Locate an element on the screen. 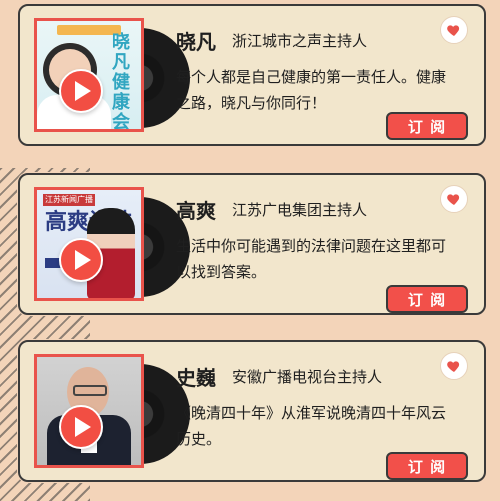 The width and height of the screenshot is (500, 501). program-description: 《晚清四十年》从淮军说晚清四十年风云历史。 is located at coordinates (311, 426).